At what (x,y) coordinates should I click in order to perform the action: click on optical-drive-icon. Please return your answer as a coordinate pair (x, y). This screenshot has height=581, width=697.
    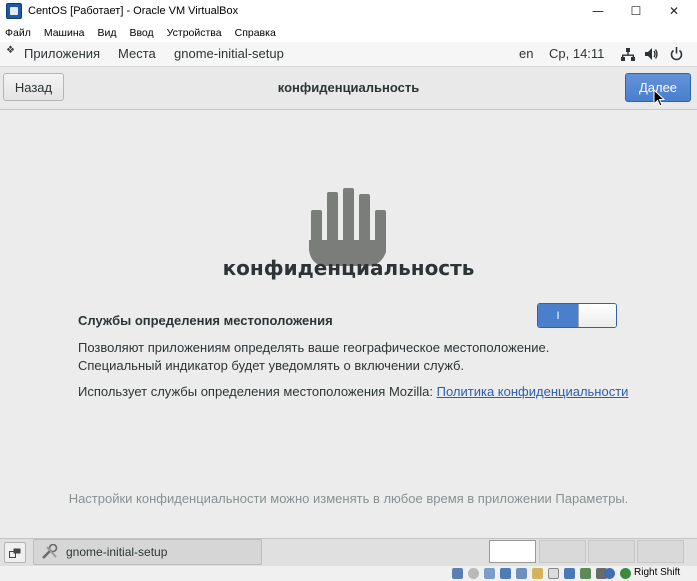
    Looking at the image, I should click on (473, 573).